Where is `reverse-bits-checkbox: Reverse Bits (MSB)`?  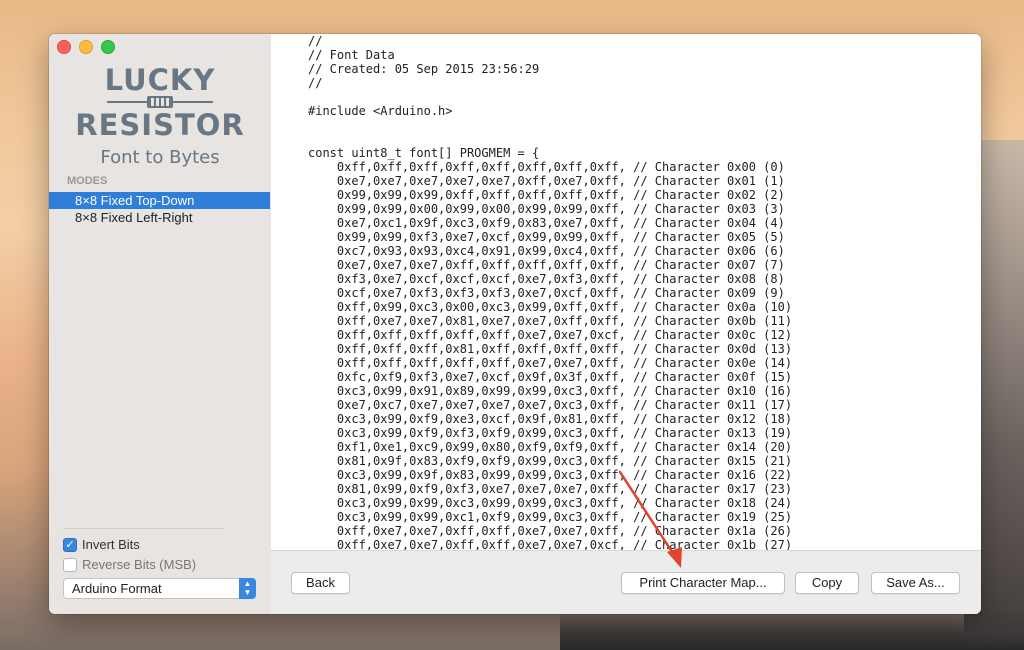 reverse-bits-checkbox: Reverse Bits (MSB) is located at coordinates (129, 564).